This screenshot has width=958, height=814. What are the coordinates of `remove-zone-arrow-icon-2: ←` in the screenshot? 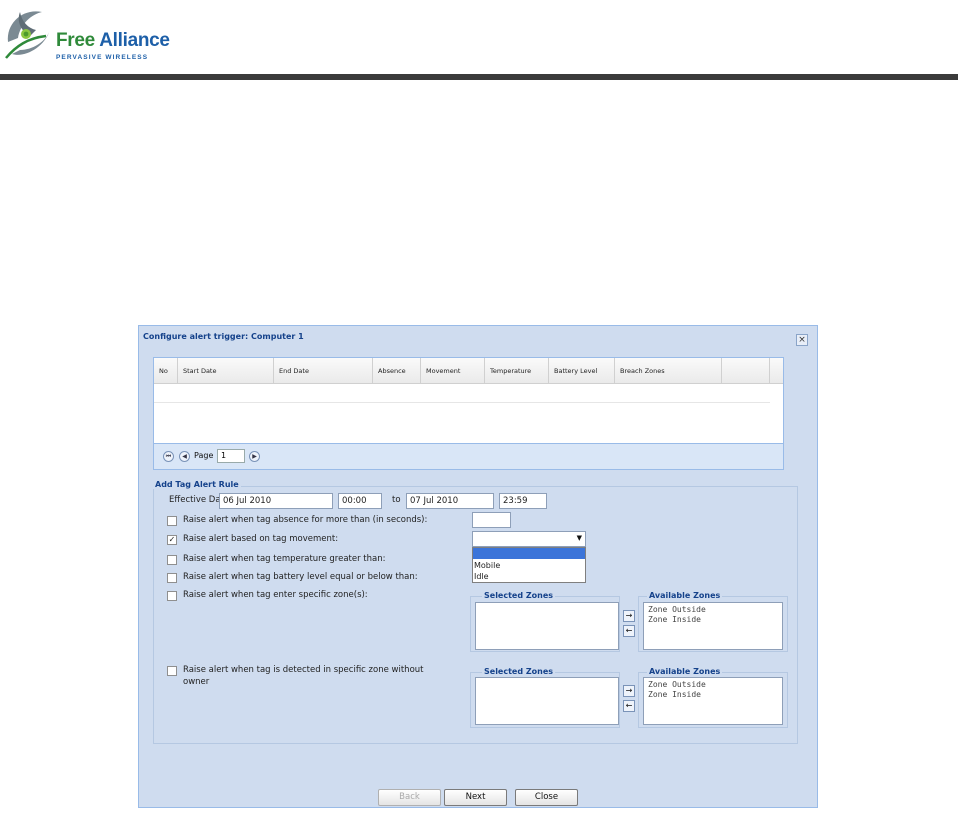 It's located at (629, 706).